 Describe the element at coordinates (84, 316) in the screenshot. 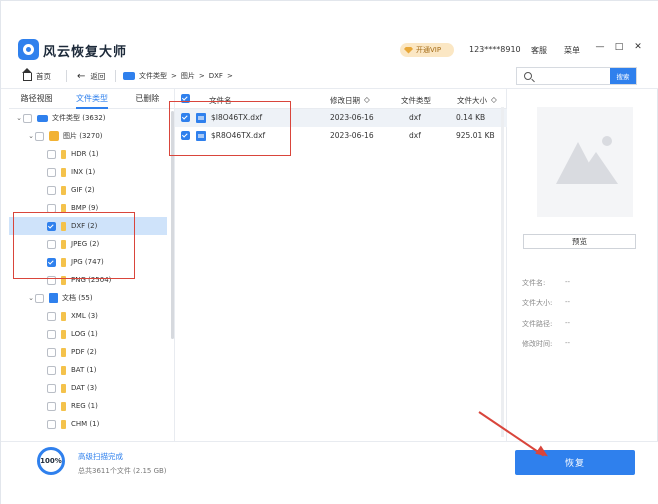

I see `tree-item-label: XML (3)` at that location.